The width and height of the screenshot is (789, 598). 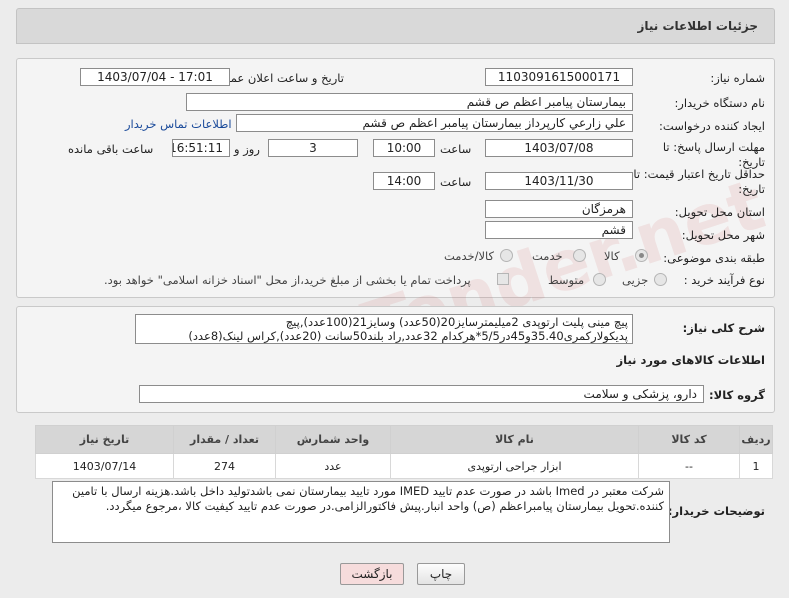 I want to click on summary-label: شرح کلی نیاز:, so click(x=723, y=328).